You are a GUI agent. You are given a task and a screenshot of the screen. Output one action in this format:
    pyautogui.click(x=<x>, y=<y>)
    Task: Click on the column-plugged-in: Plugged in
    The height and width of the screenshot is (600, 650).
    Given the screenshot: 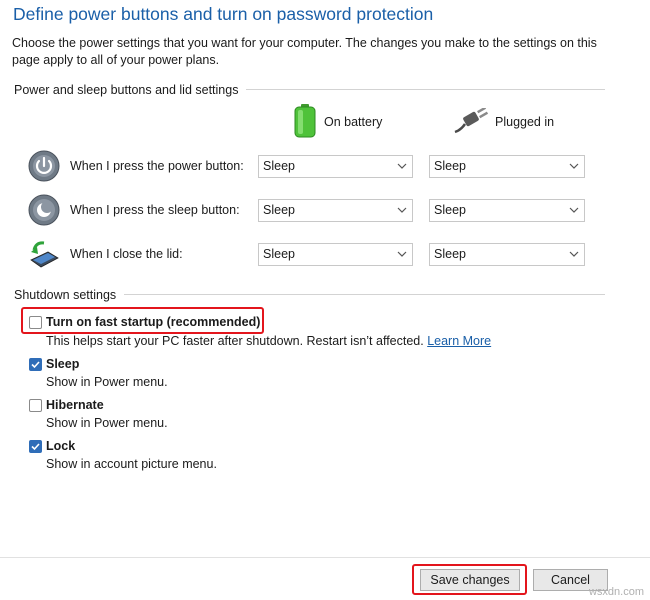 What is the action you would take?
    pyautogui.click(x=503, y=122)
    